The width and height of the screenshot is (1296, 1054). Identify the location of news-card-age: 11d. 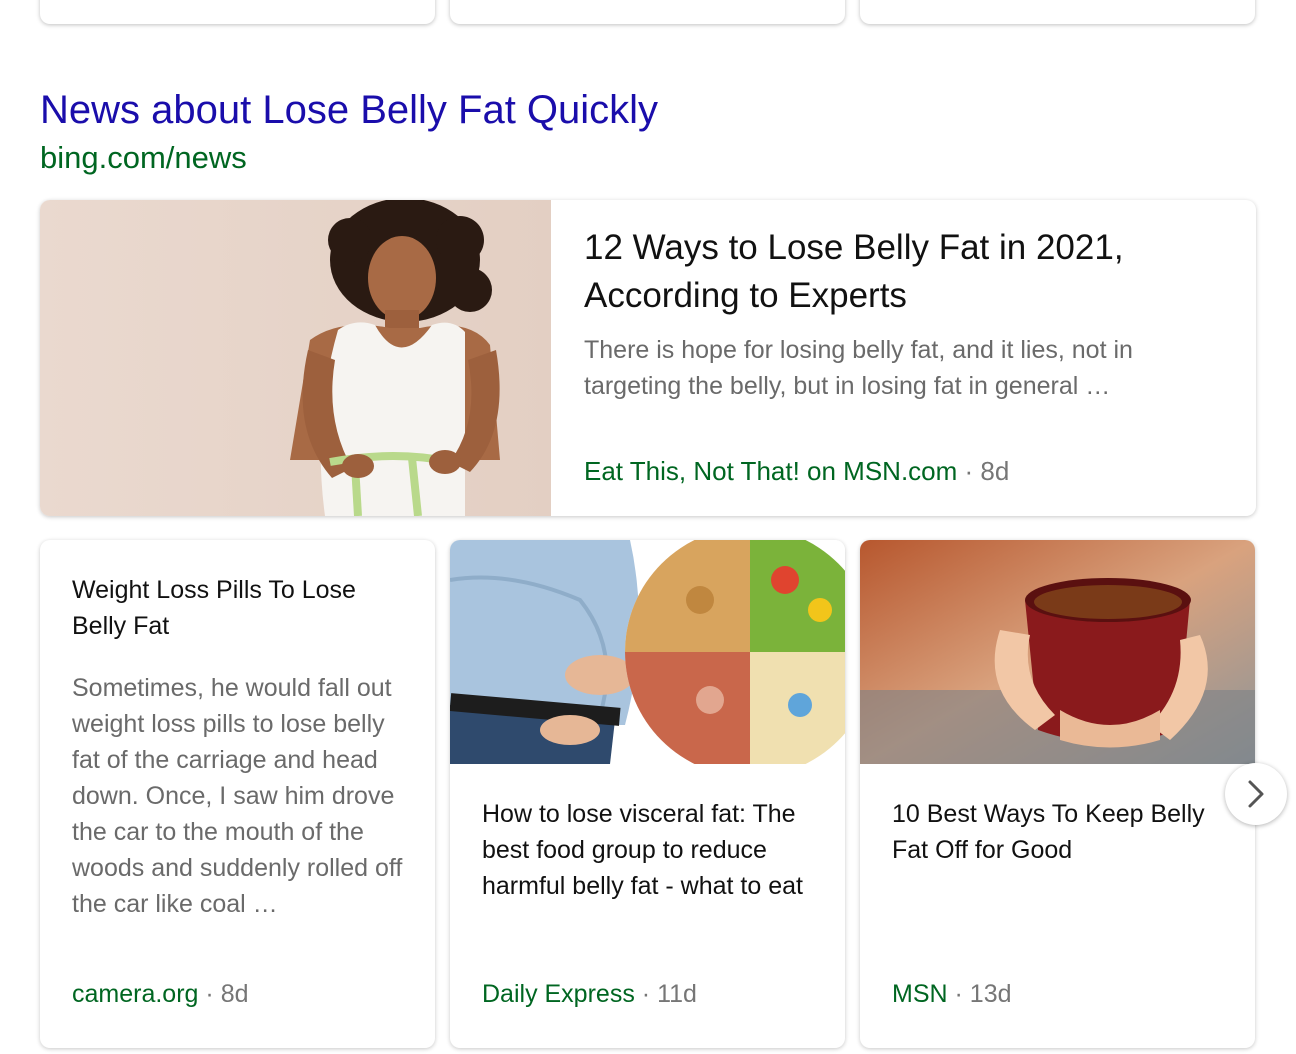
(677, 994).